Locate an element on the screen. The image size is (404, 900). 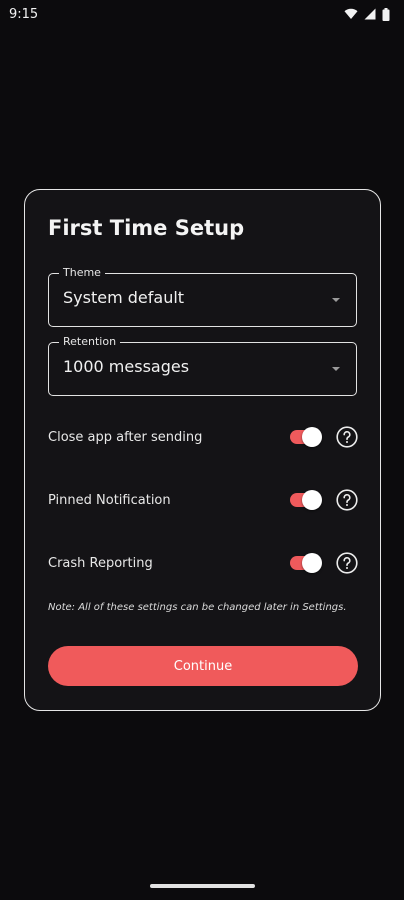
crash-reporting-toggle is located at coordinates (306, 563).